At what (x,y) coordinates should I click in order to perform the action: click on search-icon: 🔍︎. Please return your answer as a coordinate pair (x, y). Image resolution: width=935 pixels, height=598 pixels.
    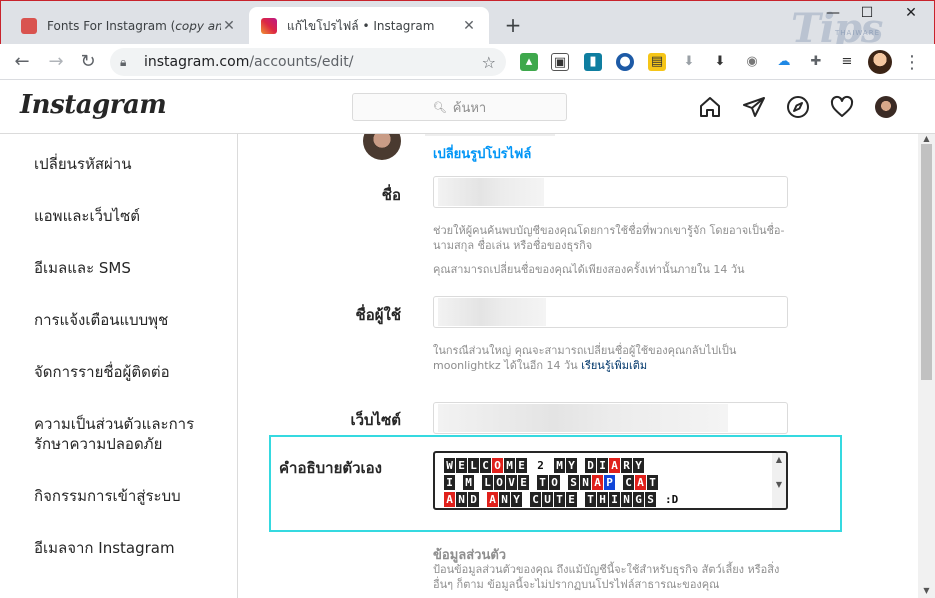
    Looking at the image, I should click on (439, 107).